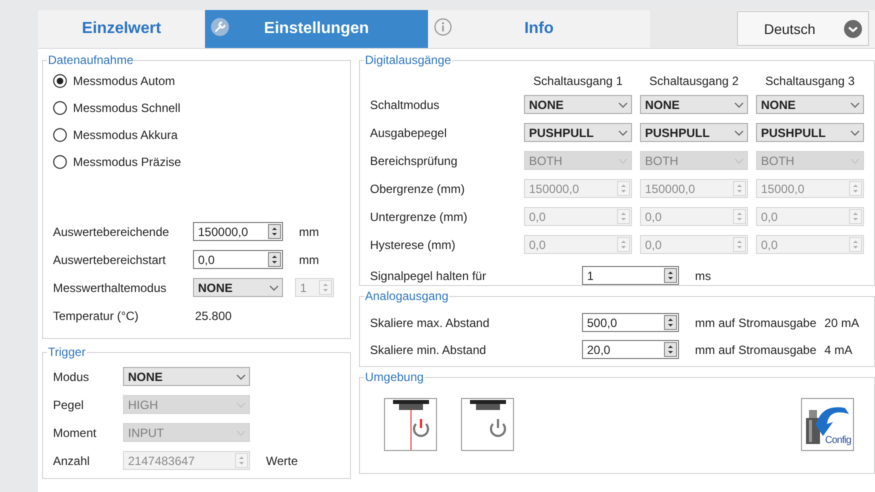 The width and height of the screenshot is (875, 492). What do you see at coordinates (810, 81) in the screenshot?
I see `column-header: Schaltausgang 3` at bounding box center [810, 81].